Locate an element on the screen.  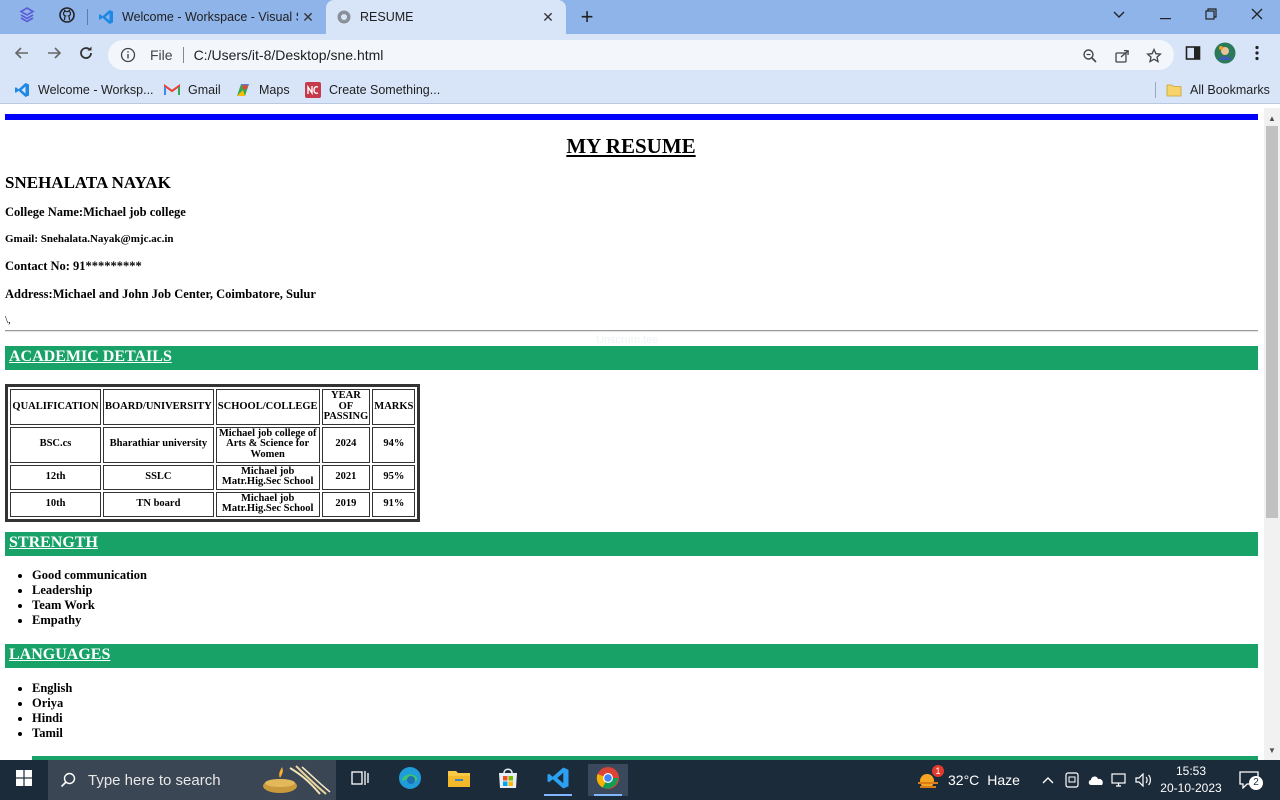
address-bar: File C:/Users/it-8/Desktop/sne.html is located at coordinates (641, 55).